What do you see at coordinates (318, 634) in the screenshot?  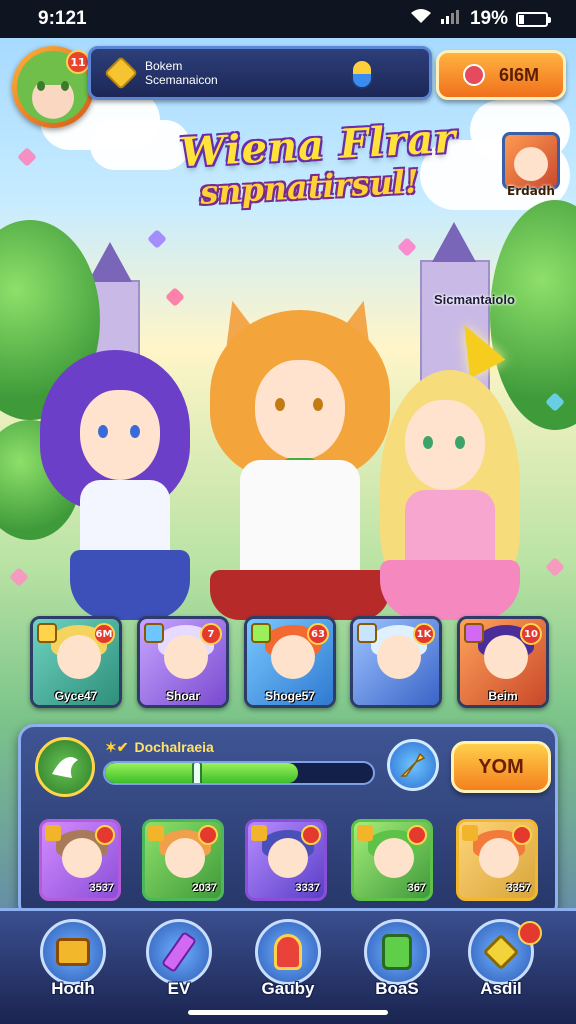 I see `card-level-badge: 63` at bounding box center [318, 634].